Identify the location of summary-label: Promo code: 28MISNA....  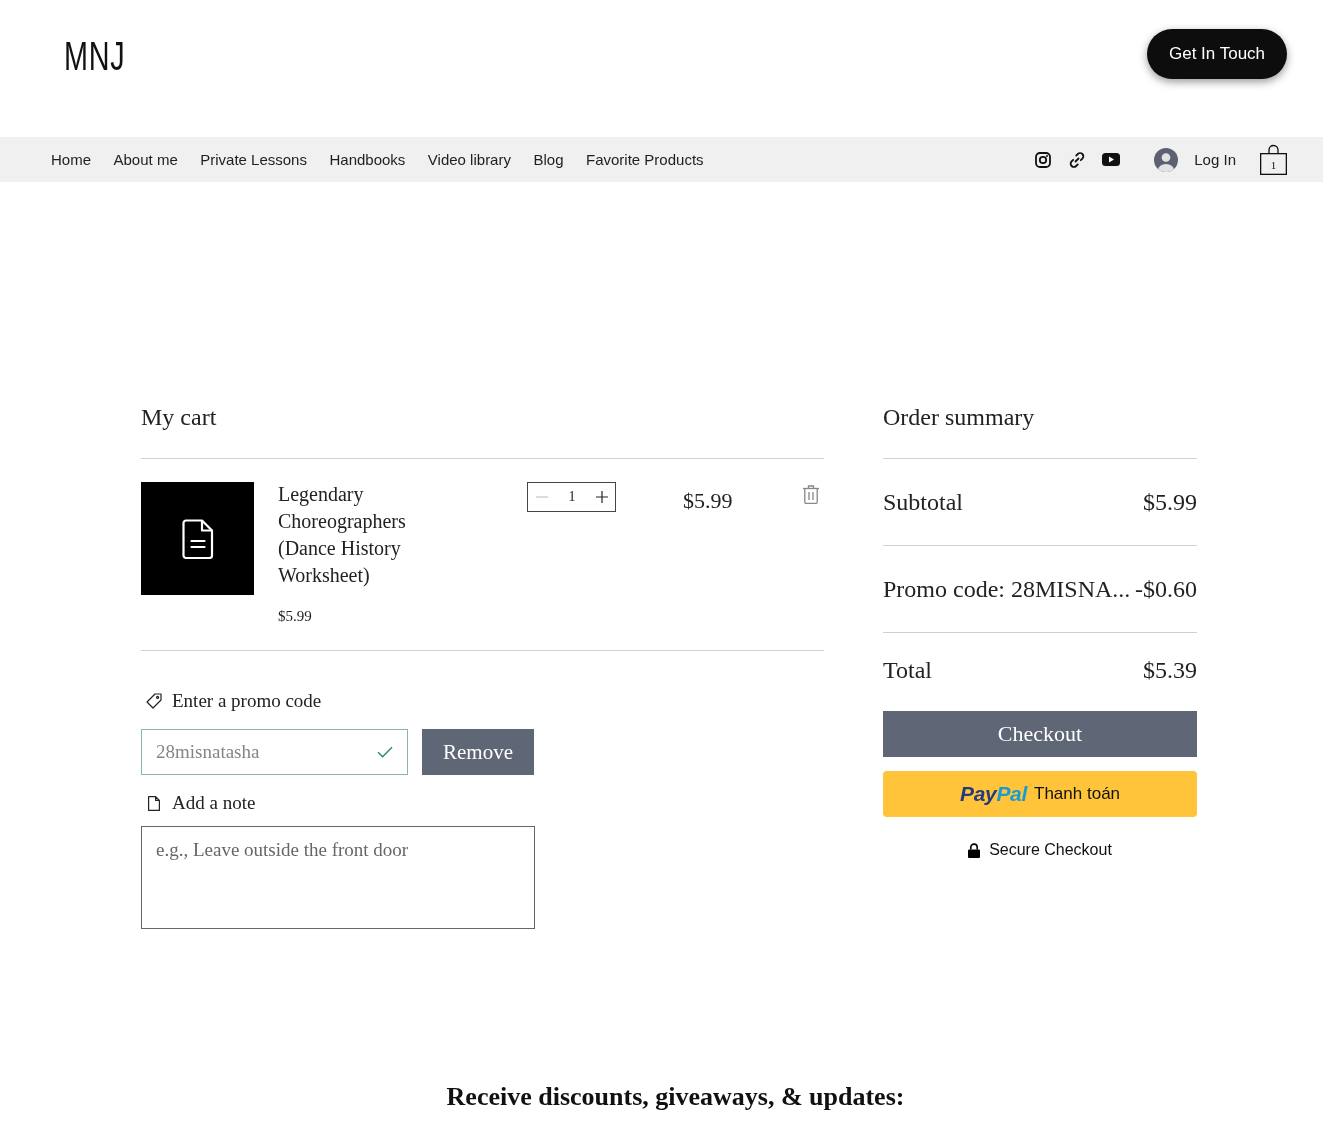
(1007, 589).